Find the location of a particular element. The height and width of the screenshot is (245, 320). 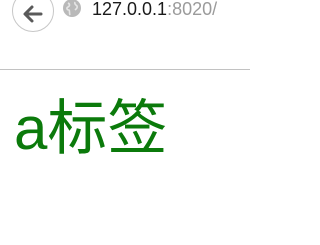

browser-toolbar: 127.0.0.1:8020/ is located at coordinates (125, 19).